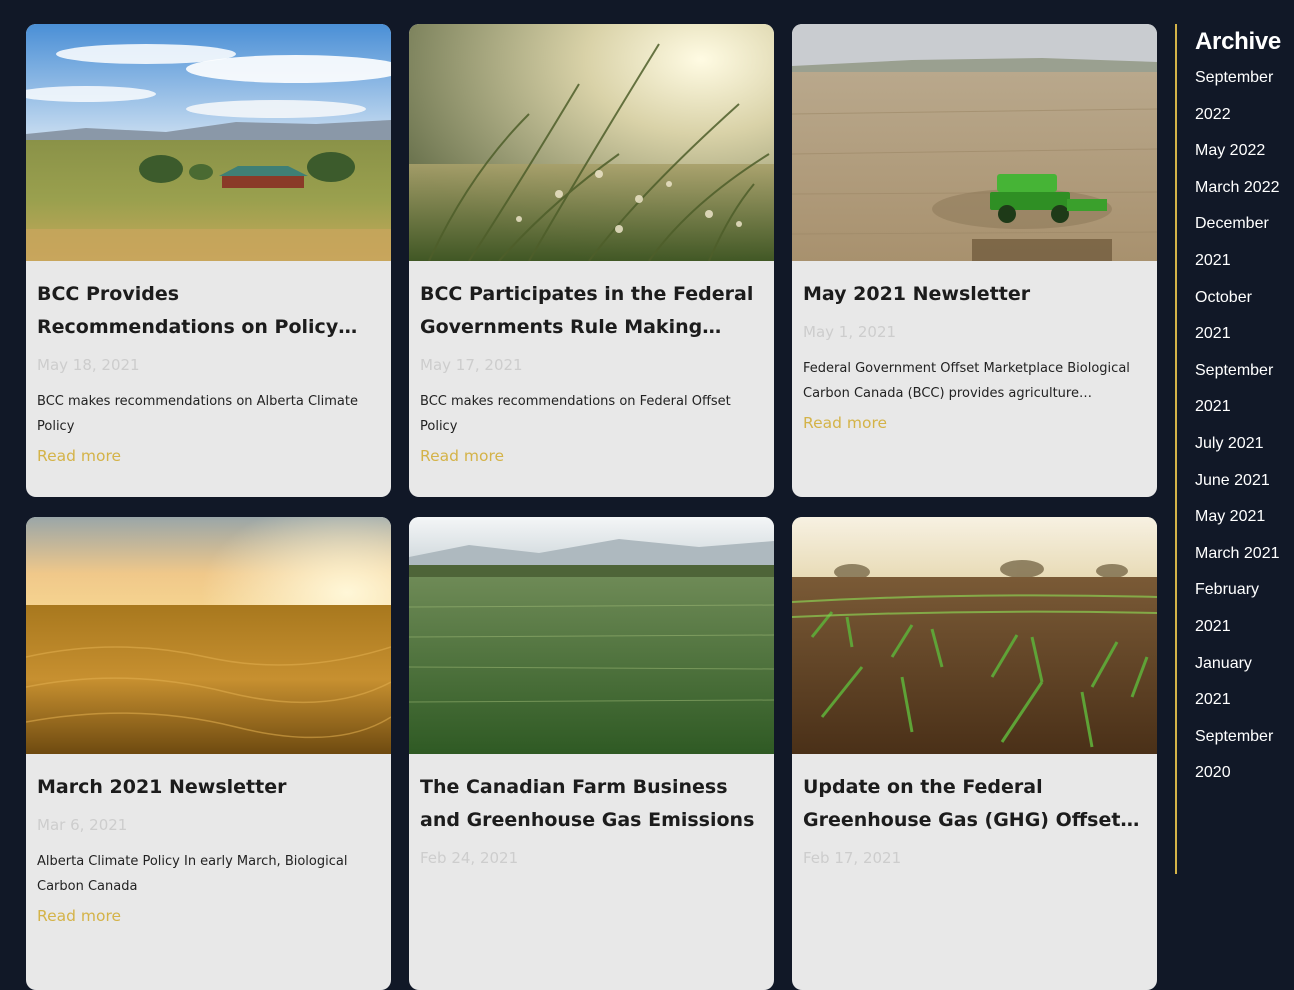 Image resolution: width=1294 pixels, height=990 pixels. What do you see at coordinates (469, 858) in the screenshot?
I see `post-date: Feb 24, 2021` at bounding box center [469, 858].